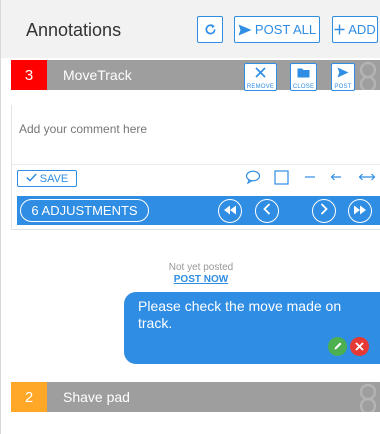 Image resolution: width=380 pixels, height=434 pixels. What do you see at coordinates (84, 210) in the screenshot?
I see `adjustments-button: 6 ADJUSTMENTS` at bounding box center [84, 210].